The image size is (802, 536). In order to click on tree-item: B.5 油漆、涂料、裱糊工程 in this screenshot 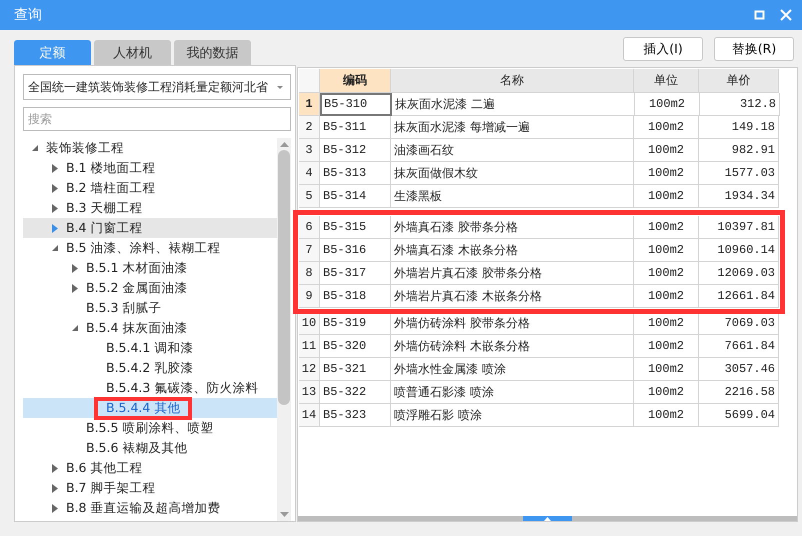, I will do `click(150, 248)`.